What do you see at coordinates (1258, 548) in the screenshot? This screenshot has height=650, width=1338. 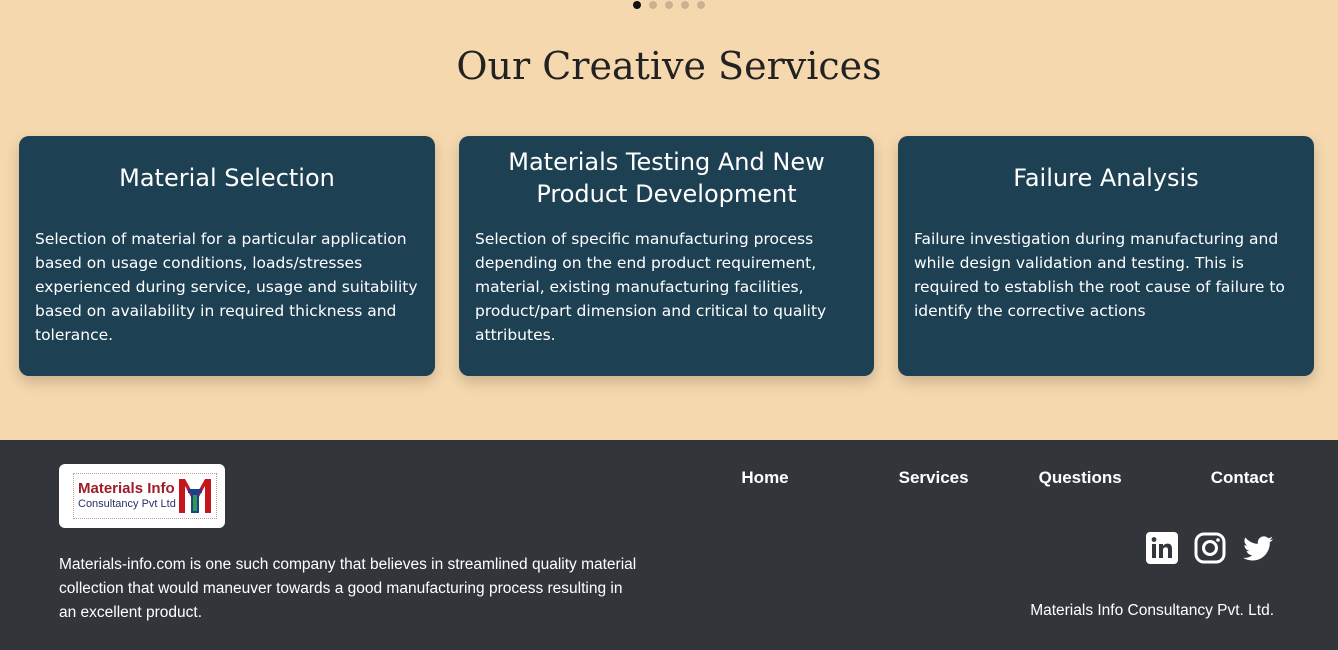 I see `twitter-icon` at bounding box center [1258, 548].